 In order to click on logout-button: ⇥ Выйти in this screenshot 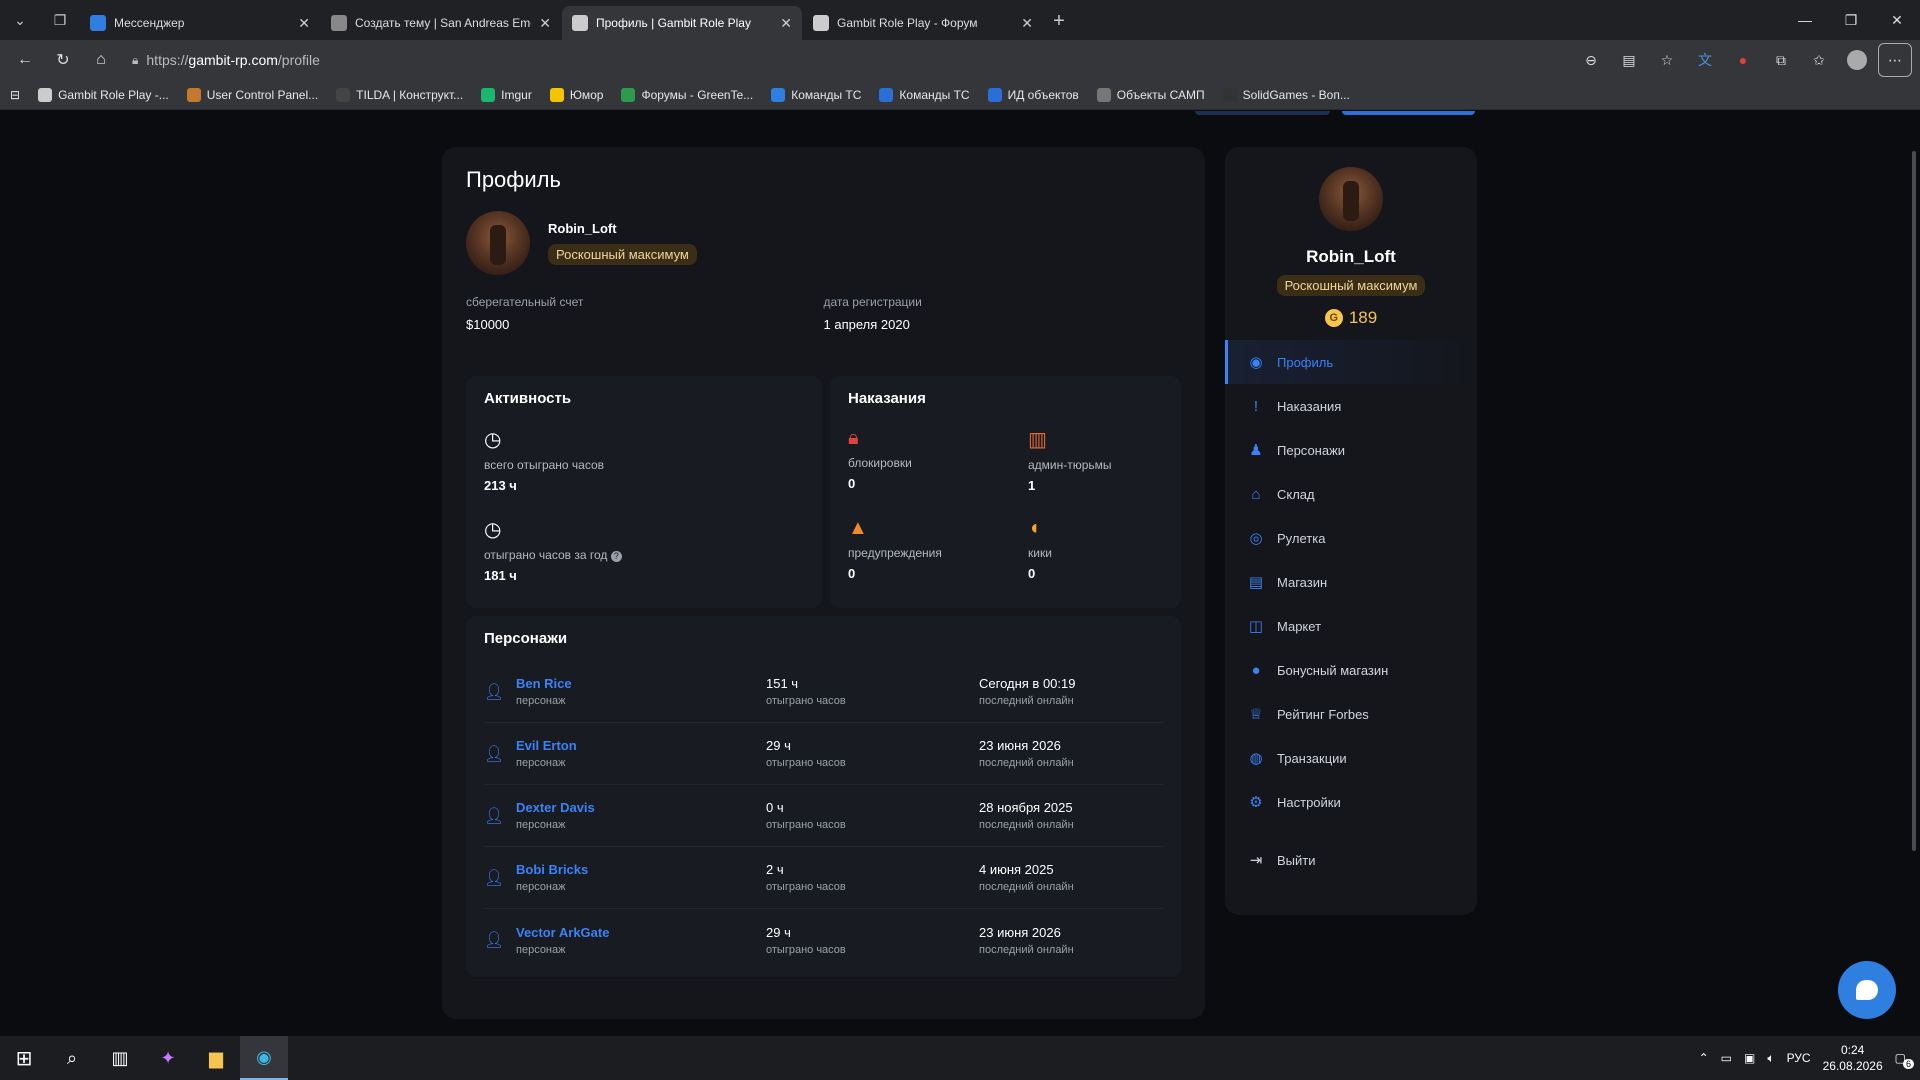, I will do `click(1351, 860)`.